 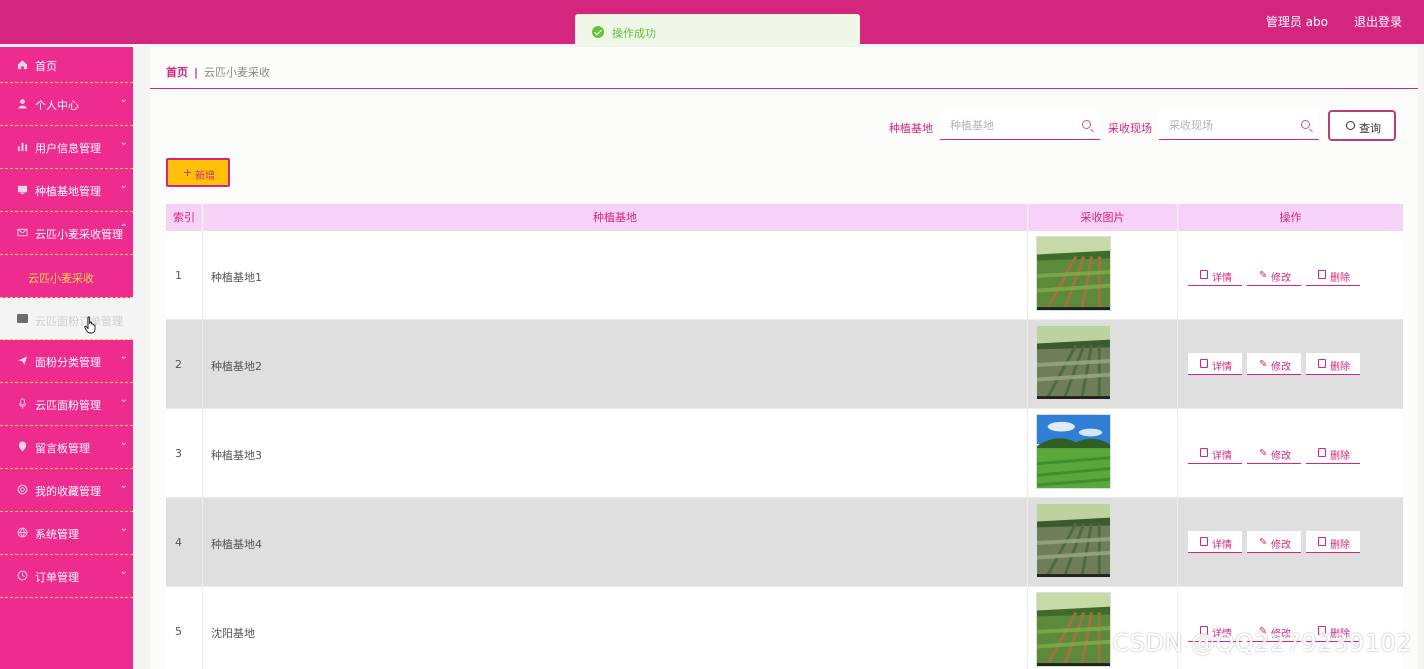 I want to click on cell-base: 种植基地2, so click(x=615, y=364).